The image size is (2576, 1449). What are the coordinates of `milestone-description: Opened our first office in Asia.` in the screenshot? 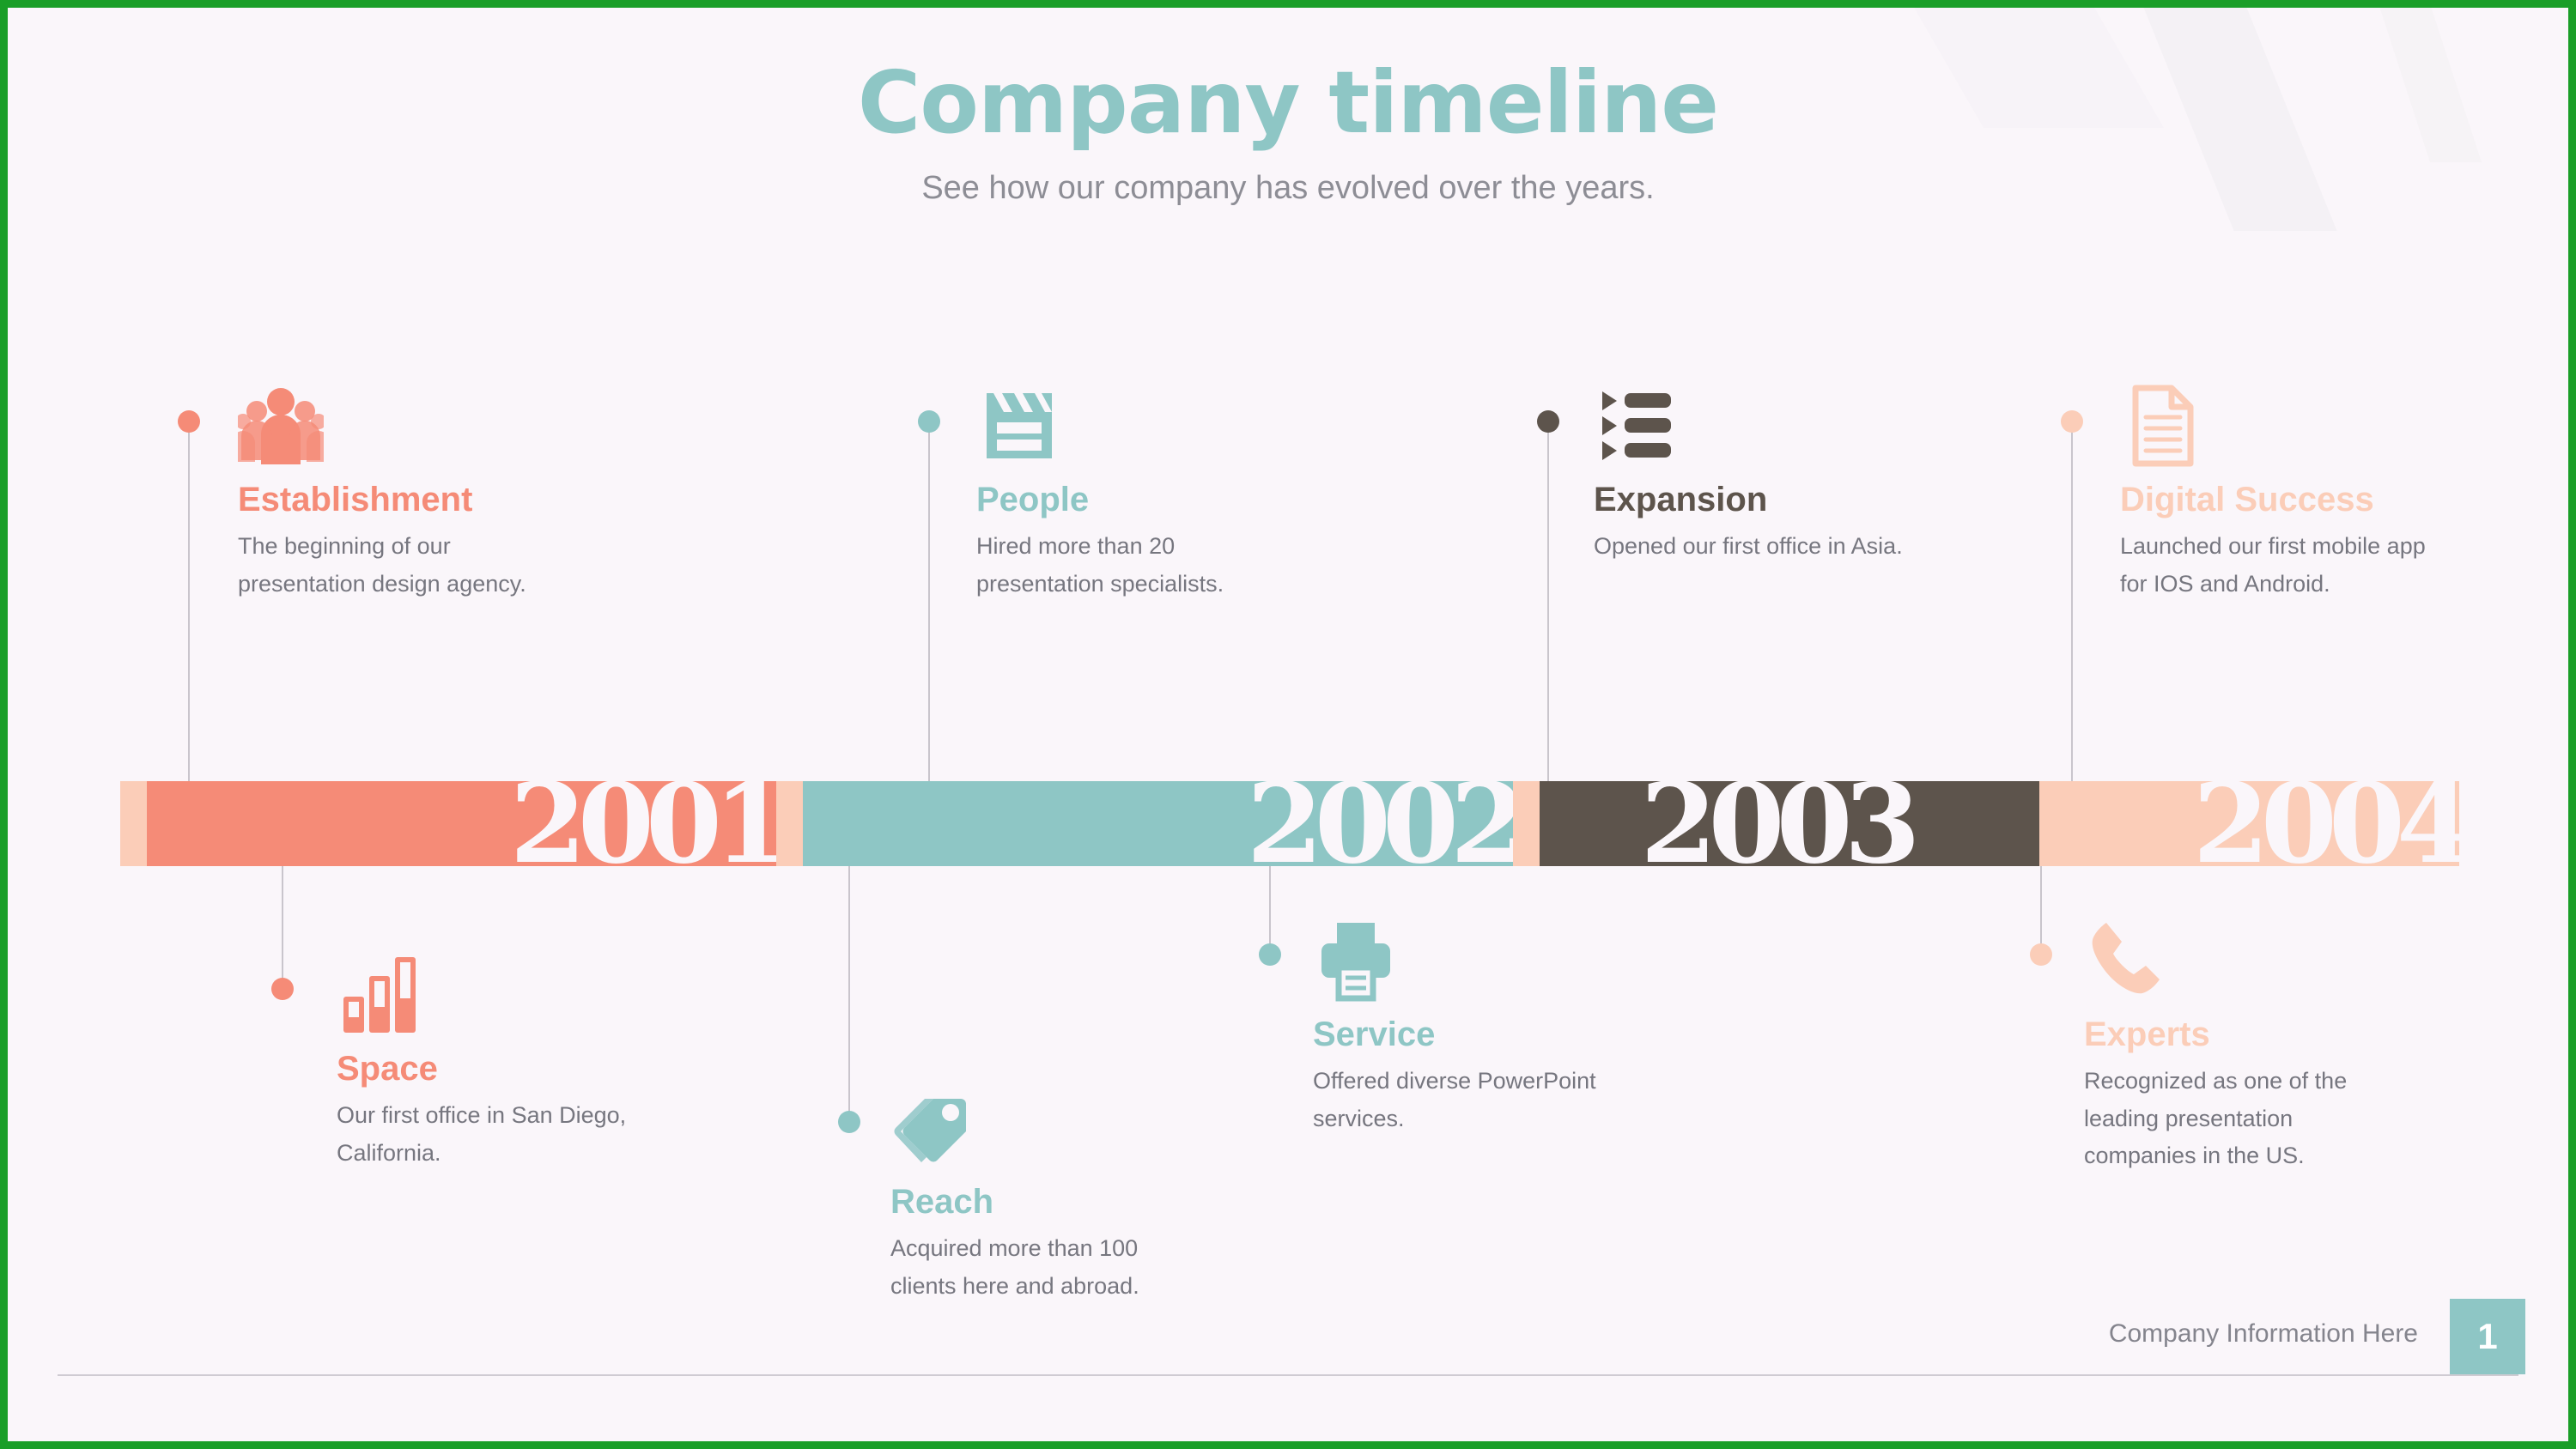 It's located at (1748, 546).